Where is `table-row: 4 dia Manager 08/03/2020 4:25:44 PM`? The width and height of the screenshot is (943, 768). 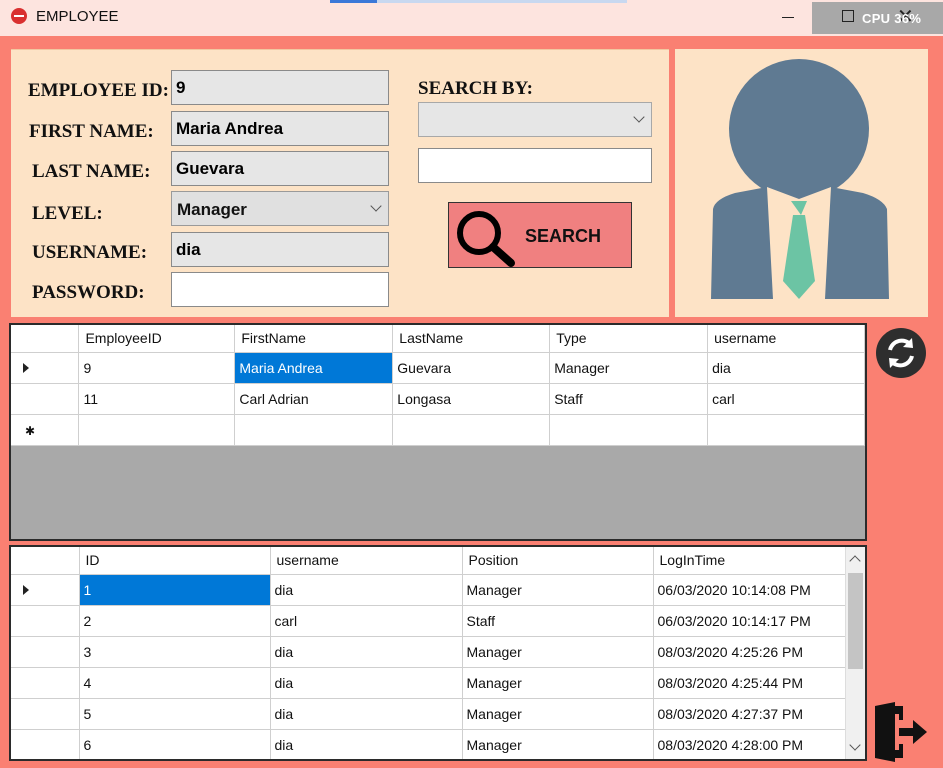 table-row: 4 dia Manager 08/03/2020 4:25:44 PM is located at coordinates (428, 683).